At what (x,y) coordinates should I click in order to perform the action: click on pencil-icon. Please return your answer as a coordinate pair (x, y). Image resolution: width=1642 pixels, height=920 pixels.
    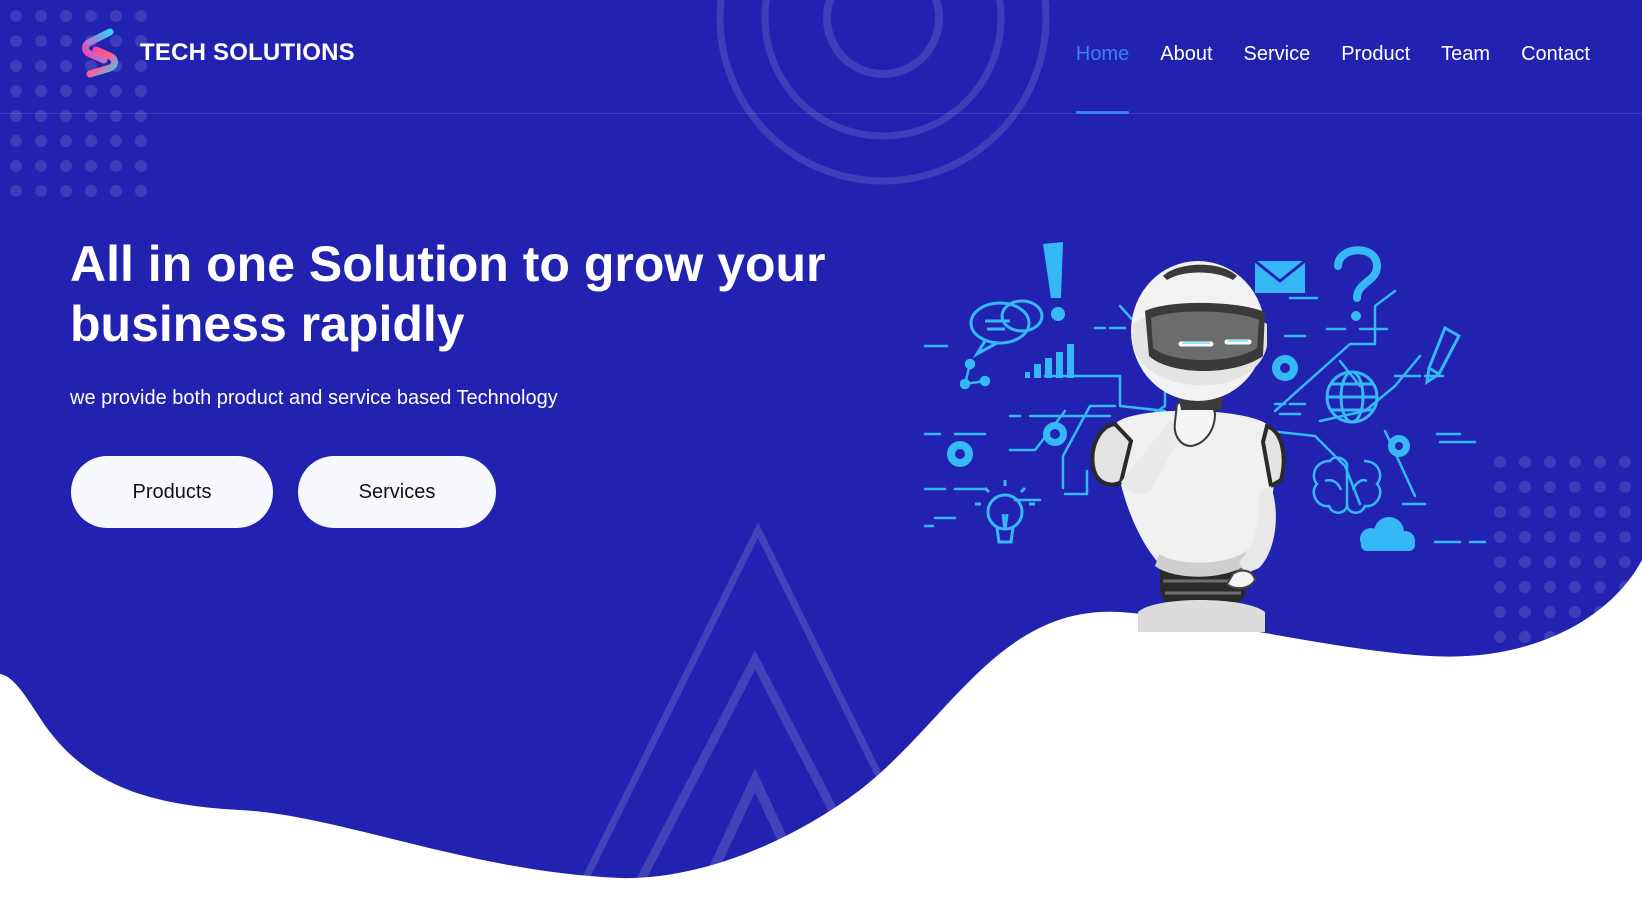
    Looking at the image, I should click on (1443, 355).